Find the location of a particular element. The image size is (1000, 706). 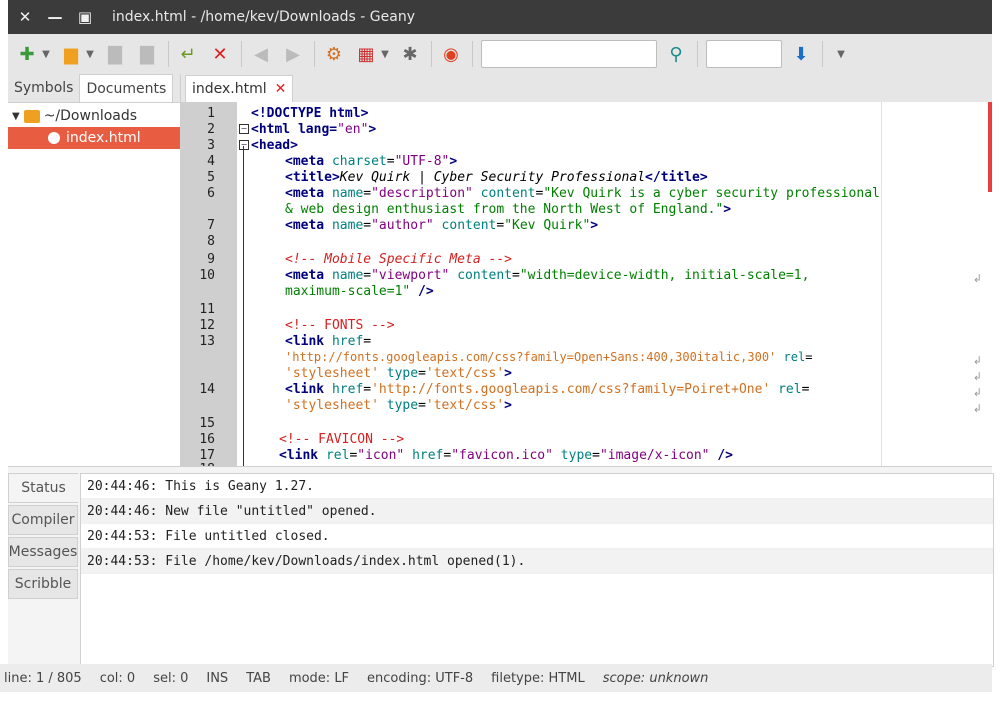

save-all-icon: ▇ is located at coordinates (147, 54).